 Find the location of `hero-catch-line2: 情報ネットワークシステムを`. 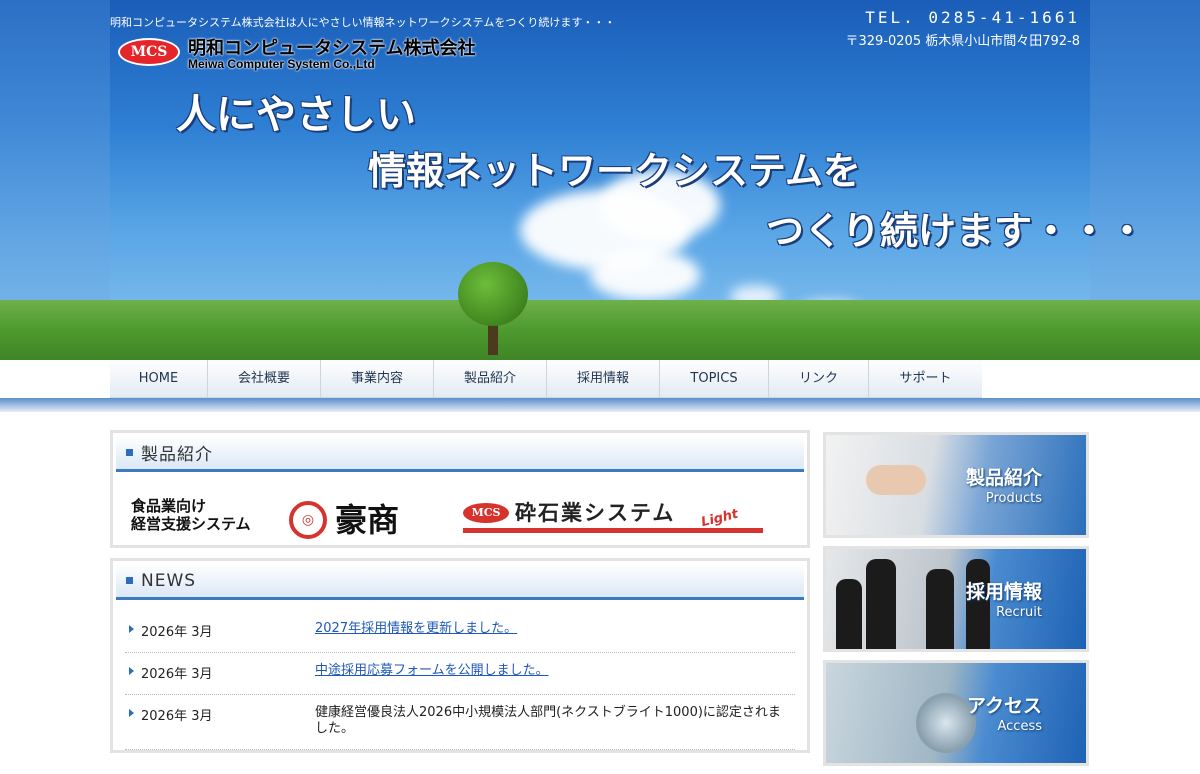

hero-catch-line2: 情報ネットワークシステムを is located at coordinates (614, 171).